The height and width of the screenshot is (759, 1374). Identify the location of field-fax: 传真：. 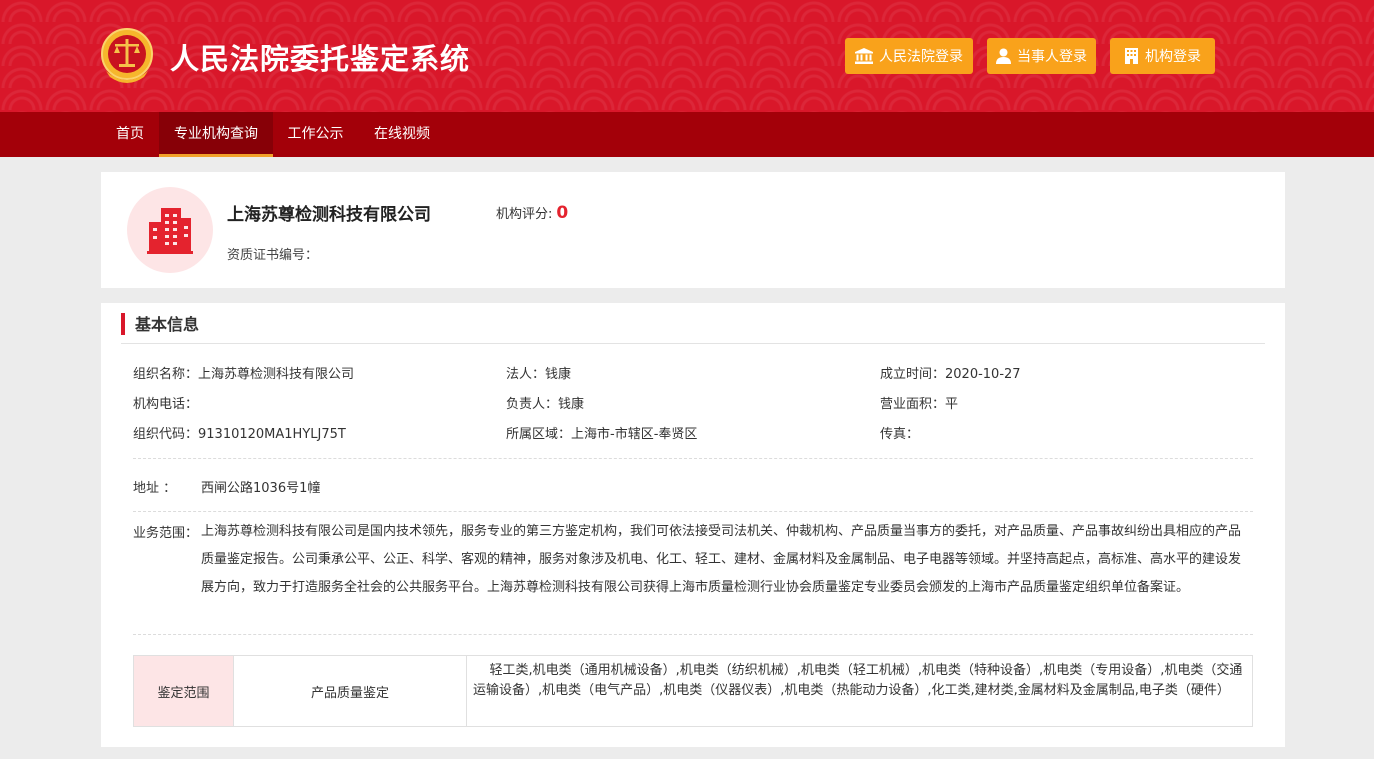
(900, 434).